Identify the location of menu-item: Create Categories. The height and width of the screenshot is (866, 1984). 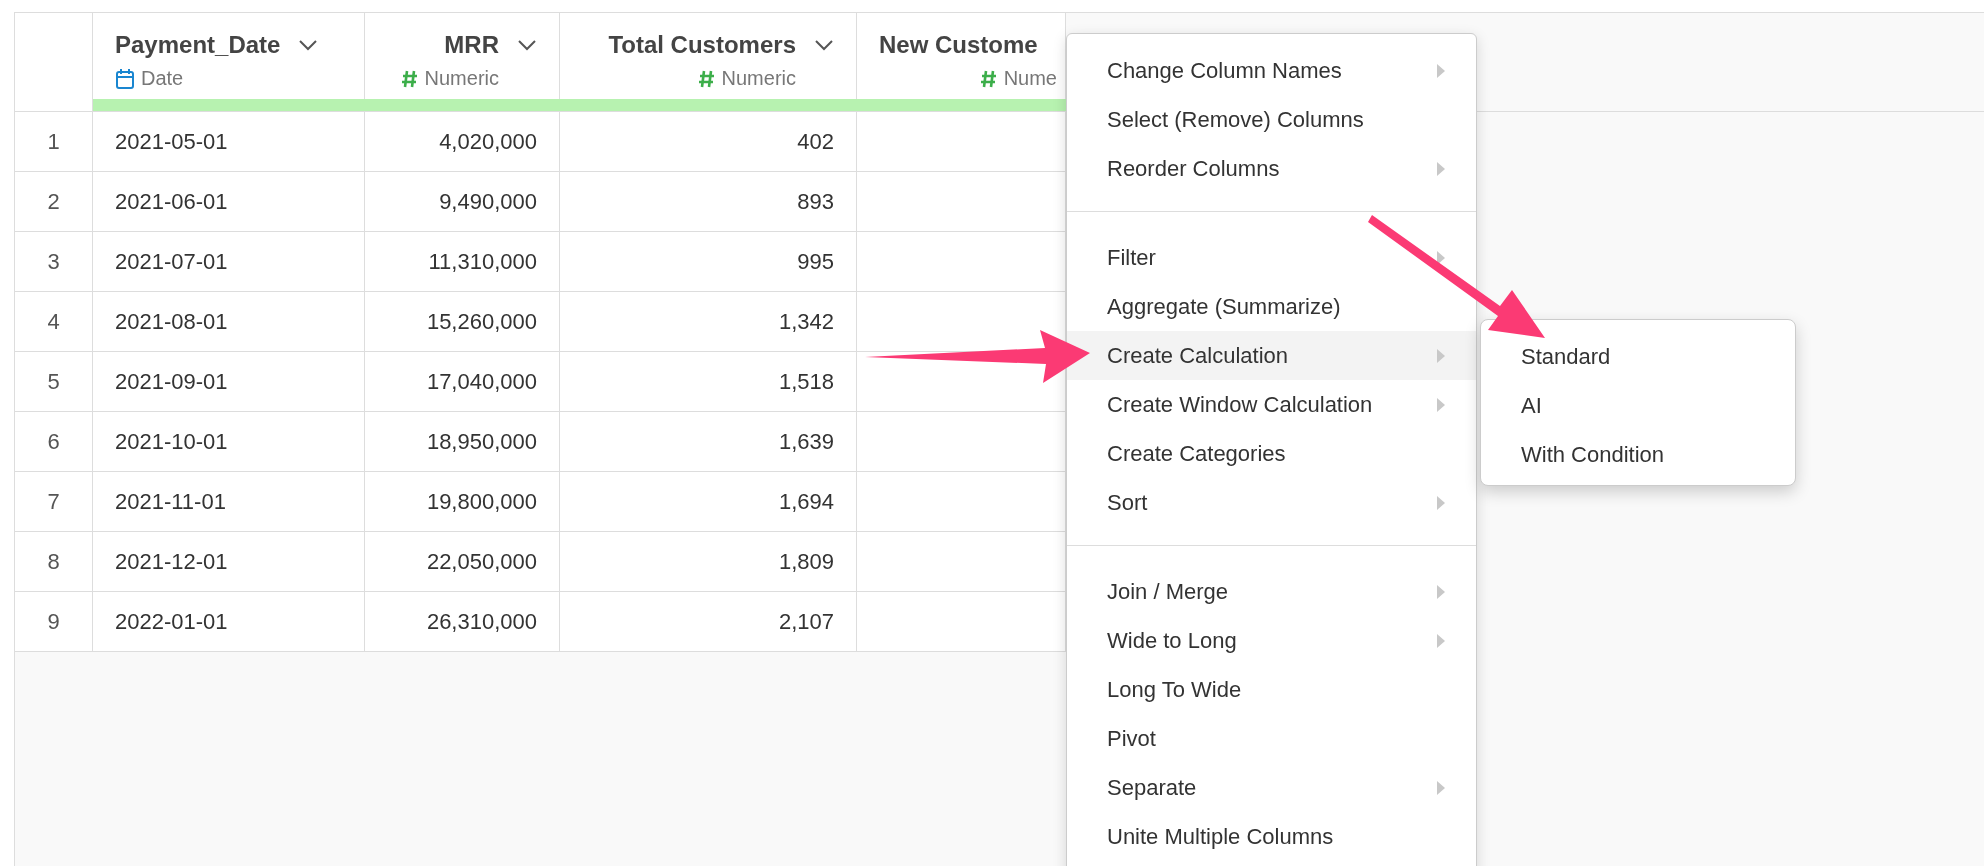
(1271, 453).